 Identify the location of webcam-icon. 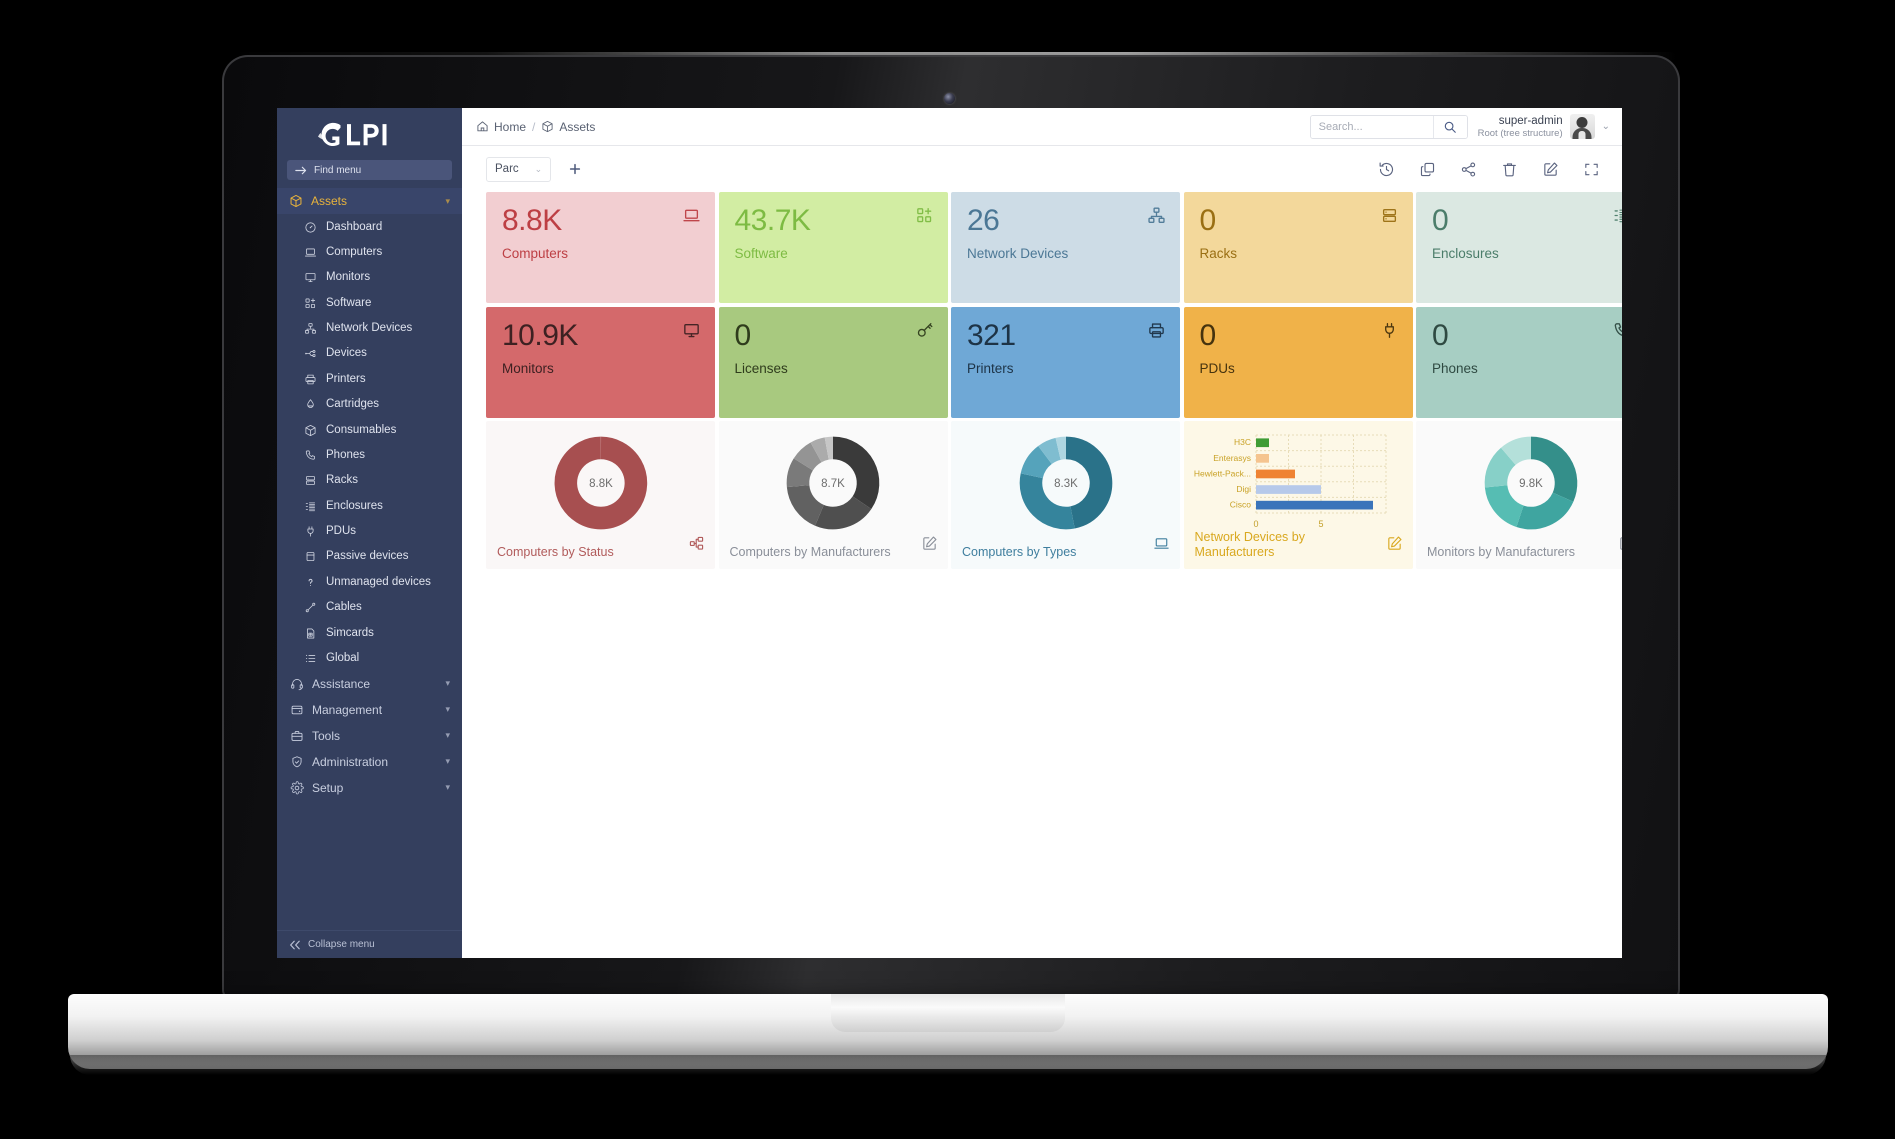
(949, 98).